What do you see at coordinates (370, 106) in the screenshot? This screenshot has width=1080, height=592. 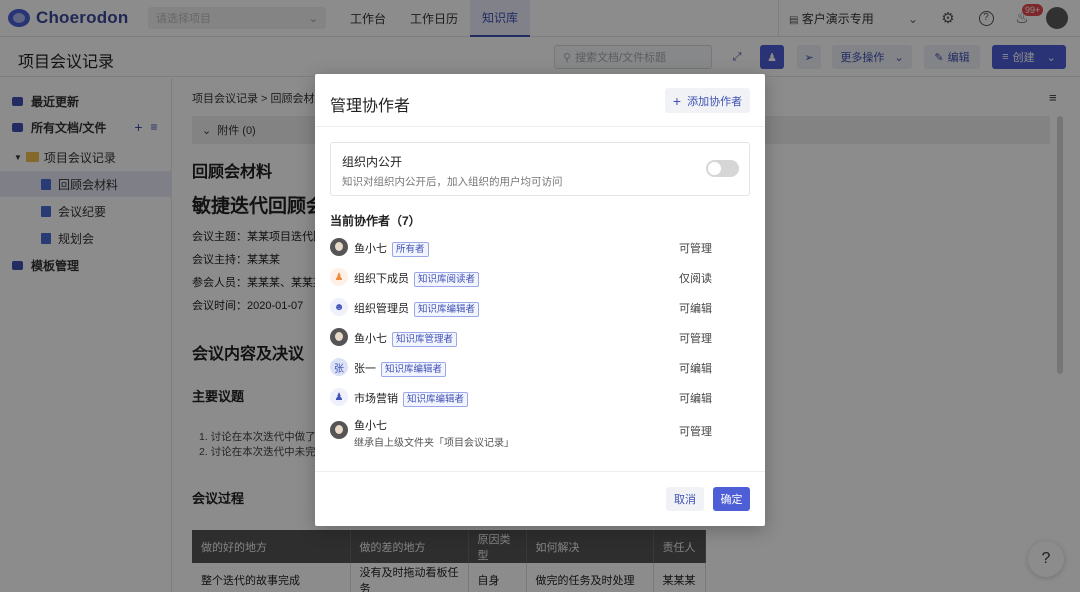 I see `modal-title: 管理协作者` at bounding box center [370, 106].